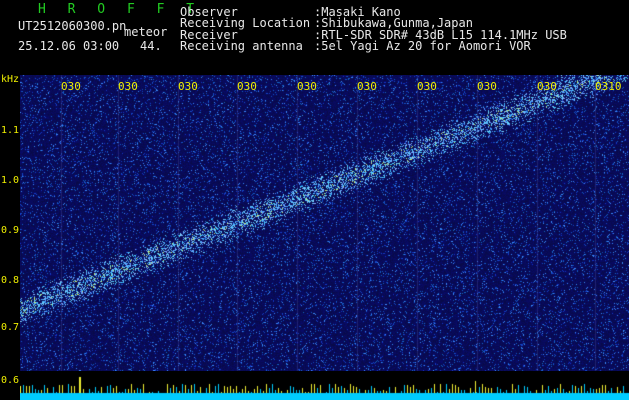 The width and height of the screenshot is (629, 400). I want to click on signal-strength-bar, so click(324, 385).